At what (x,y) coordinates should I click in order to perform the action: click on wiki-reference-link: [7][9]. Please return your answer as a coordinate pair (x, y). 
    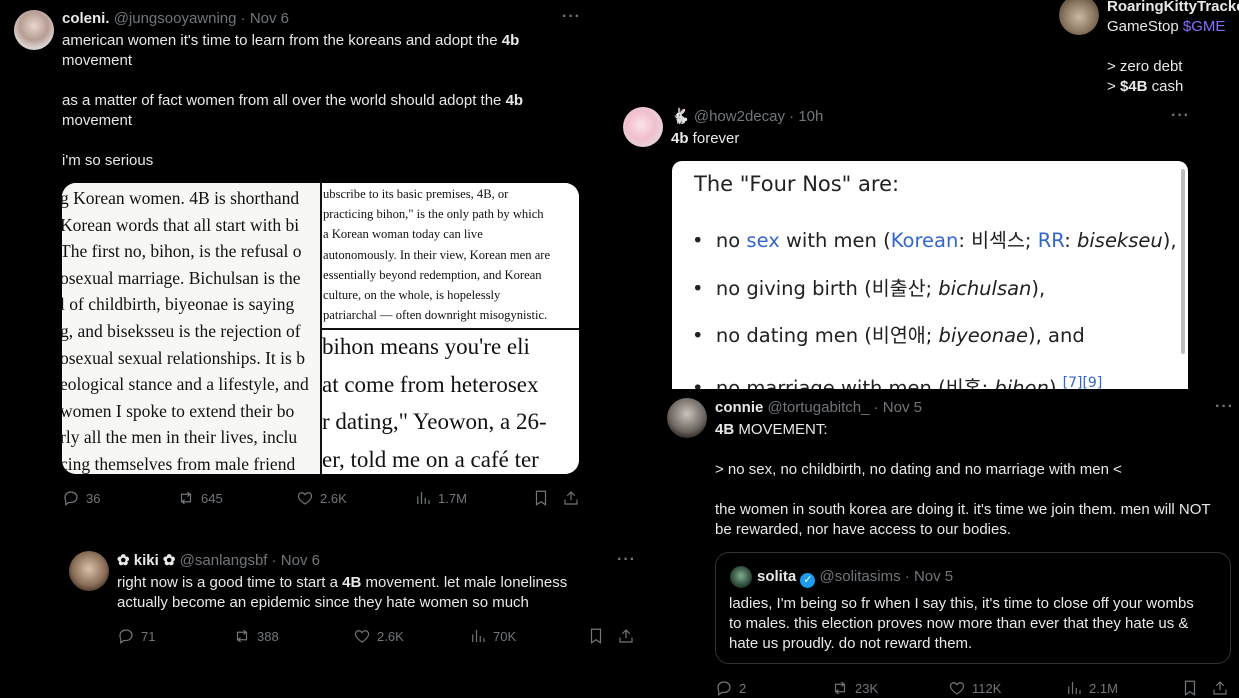
    Looking at the image, I should click on (1083, 382).